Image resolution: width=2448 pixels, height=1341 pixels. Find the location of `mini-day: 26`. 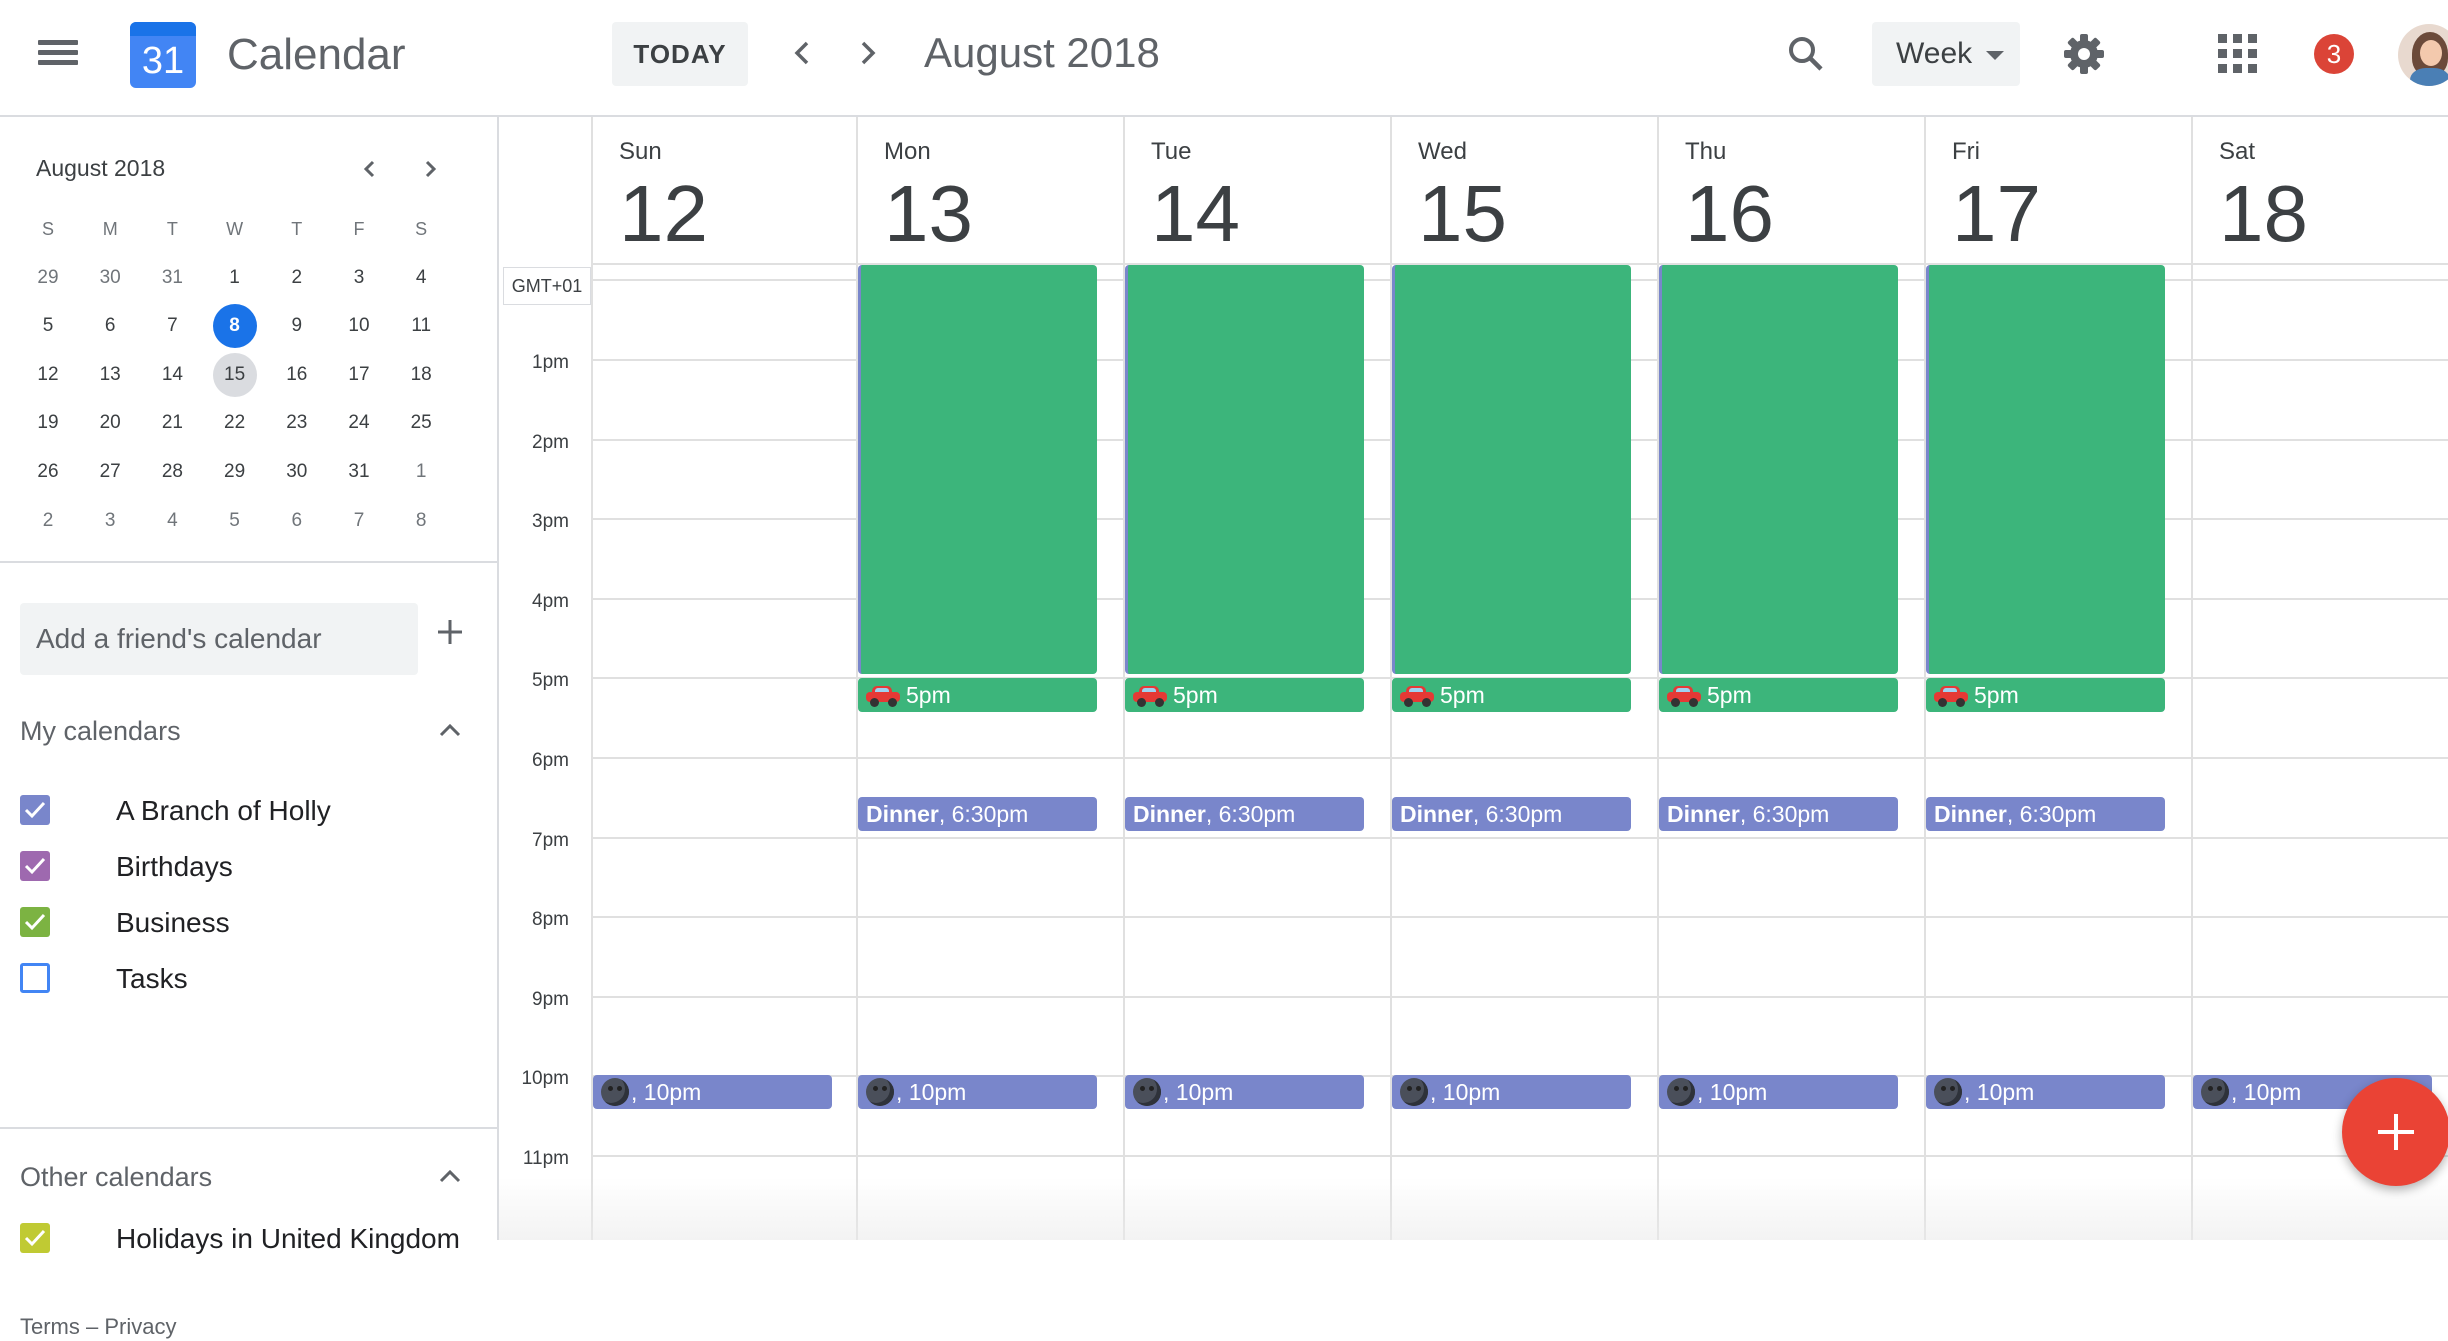

mini-day: 26 is located at coordinates (48, 472).